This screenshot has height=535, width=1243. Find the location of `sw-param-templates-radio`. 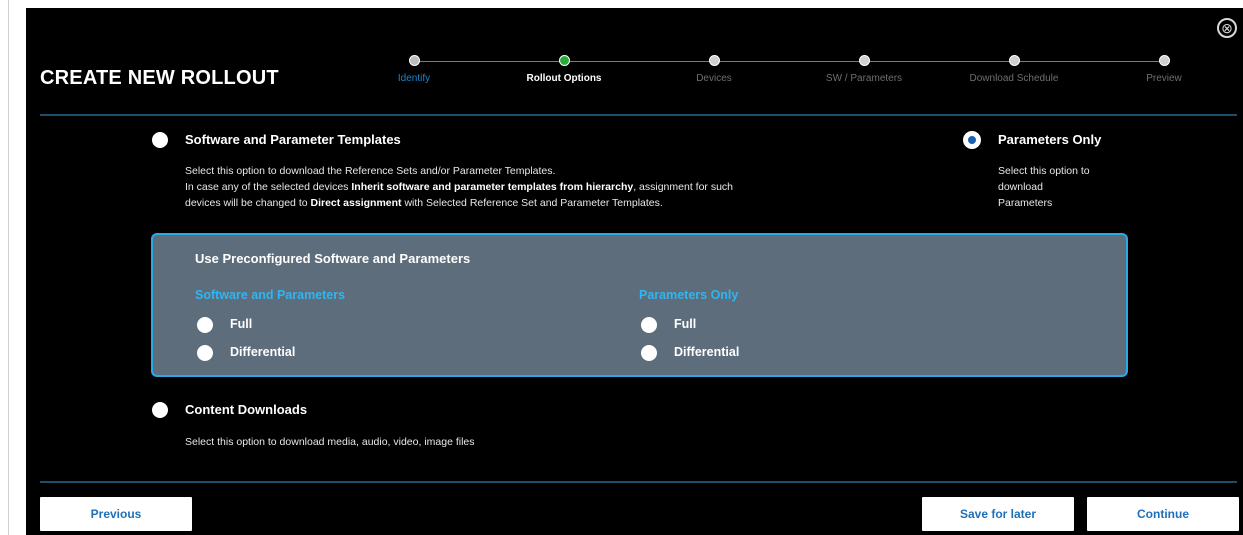

sw-param-templates-radio is located at coordinates (160, 140).